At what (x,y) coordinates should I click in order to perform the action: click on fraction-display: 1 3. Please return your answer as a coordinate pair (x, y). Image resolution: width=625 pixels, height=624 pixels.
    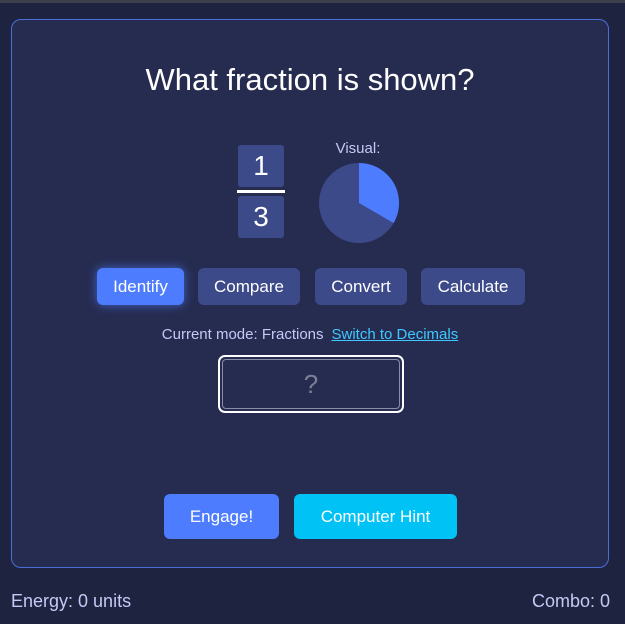
    Looking at the image, I should click on (261, 192).